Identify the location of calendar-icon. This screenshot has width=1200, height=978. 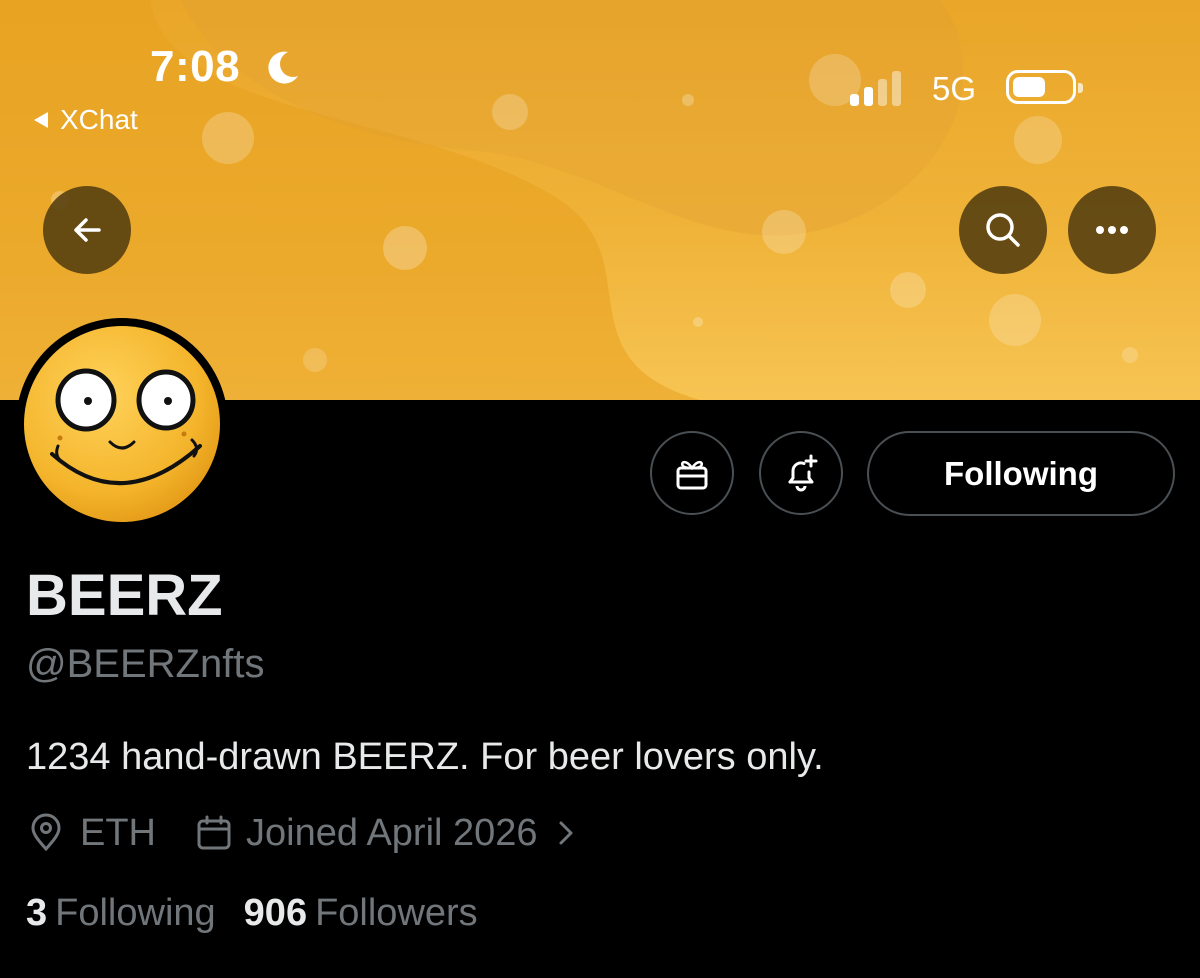
(214, 832).